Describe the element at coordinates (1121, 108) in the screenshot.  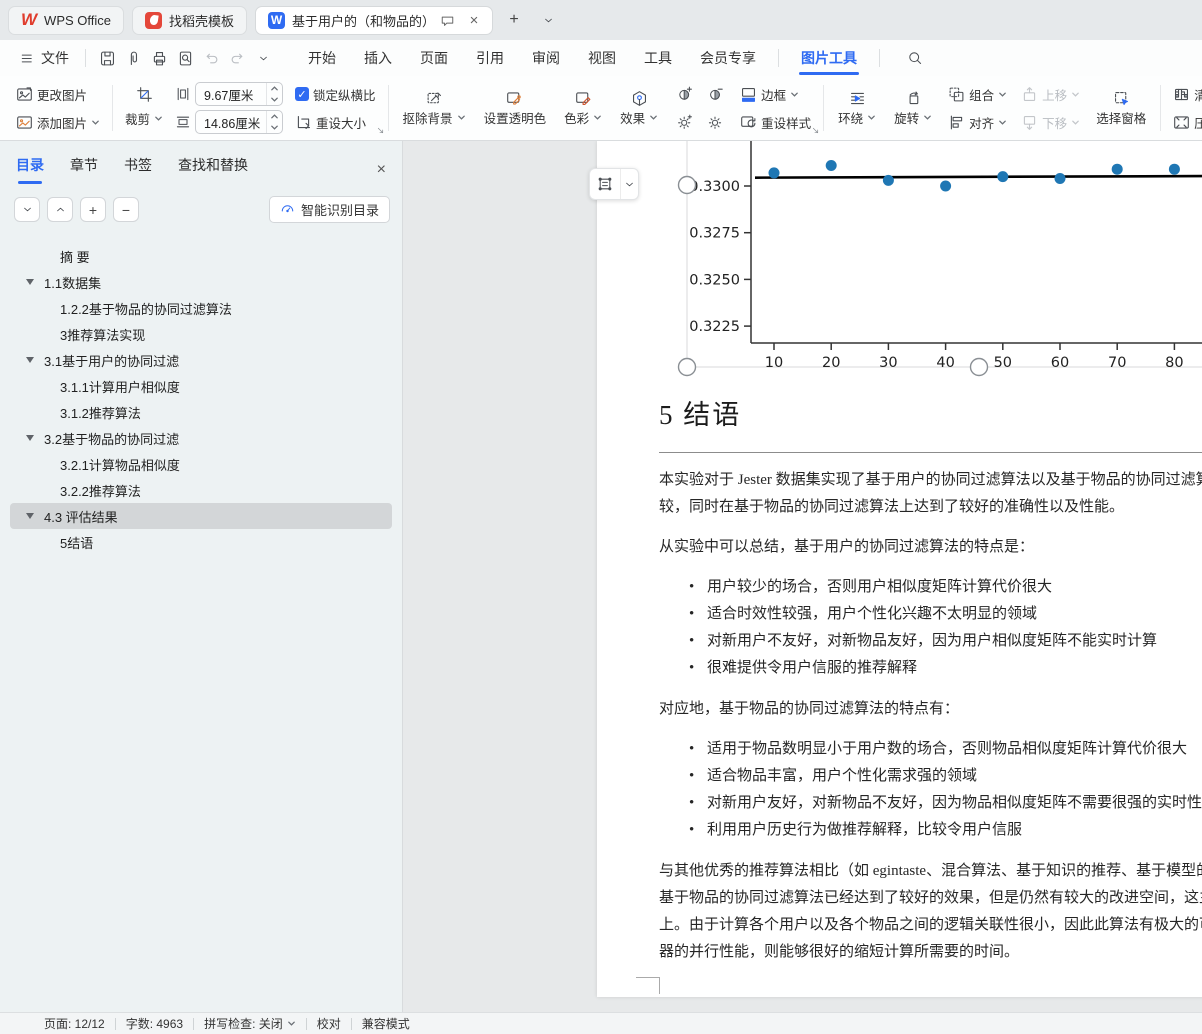
I see `selection-pane-button: 选择窗格` at that location.